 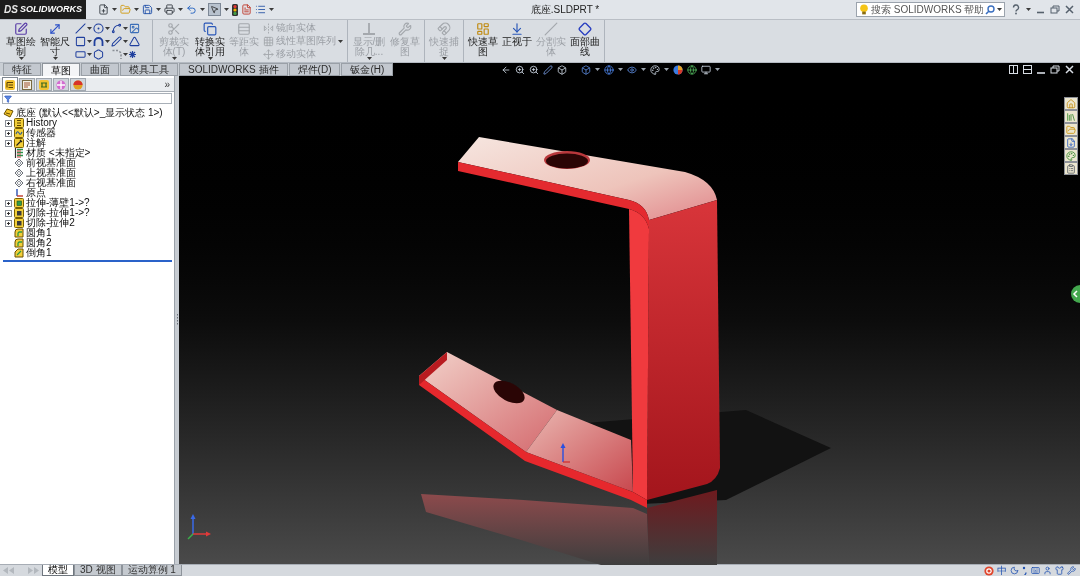 What do you see at coordinates (1071, 570) in the screenshot?
I see `wrench-icon` at bounding box center [1071, 570].